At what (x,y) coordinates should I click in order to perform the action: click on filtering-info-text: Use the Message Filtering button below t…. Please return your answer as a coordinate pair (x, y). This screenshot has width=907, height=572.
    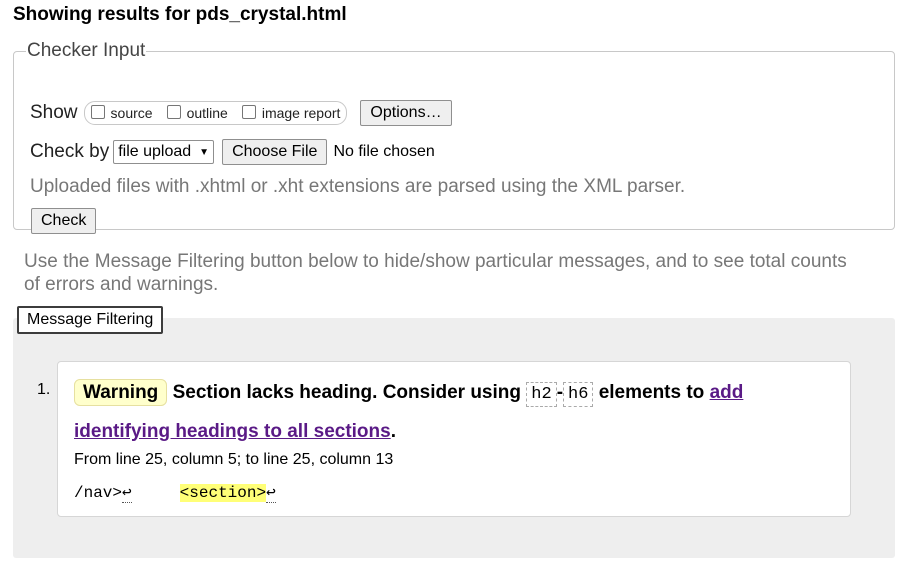
    Looking at the image, I should click on (435, 273).